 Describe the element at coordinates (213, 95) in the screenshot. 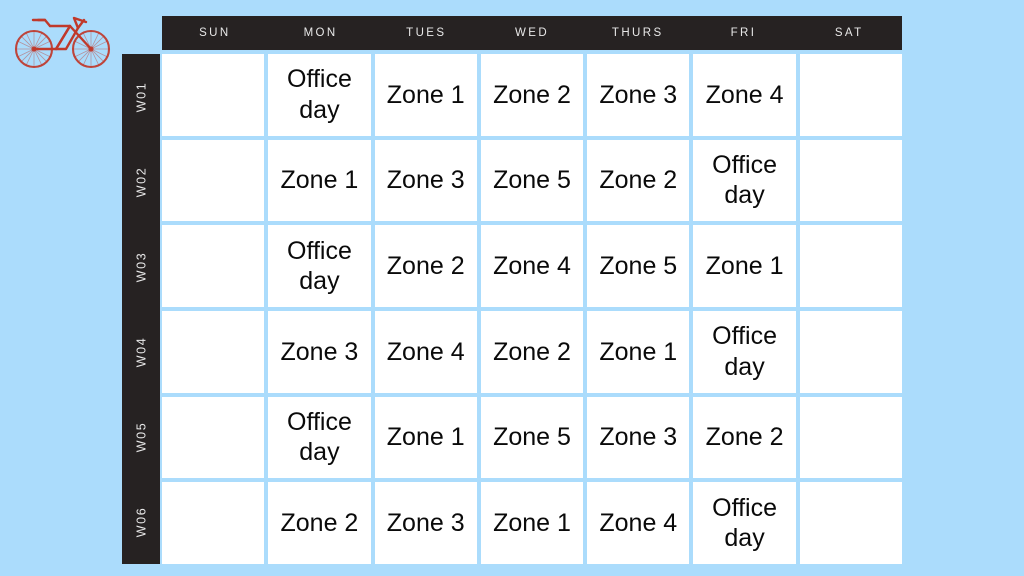

I see `cell-w01-sun` at that location.